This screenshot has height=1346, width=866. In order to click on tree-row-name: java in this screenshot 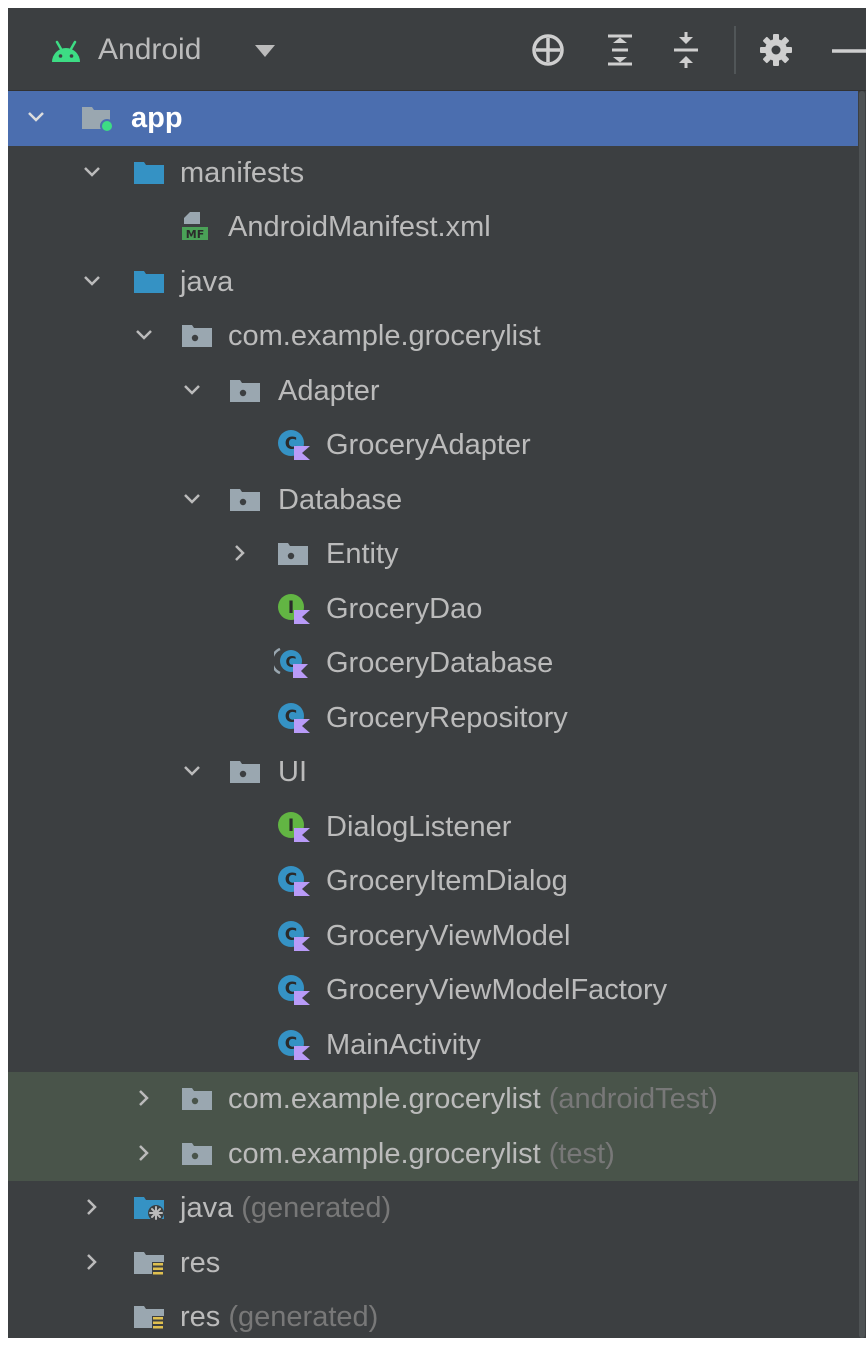, I will do `click(207, 1208)`.